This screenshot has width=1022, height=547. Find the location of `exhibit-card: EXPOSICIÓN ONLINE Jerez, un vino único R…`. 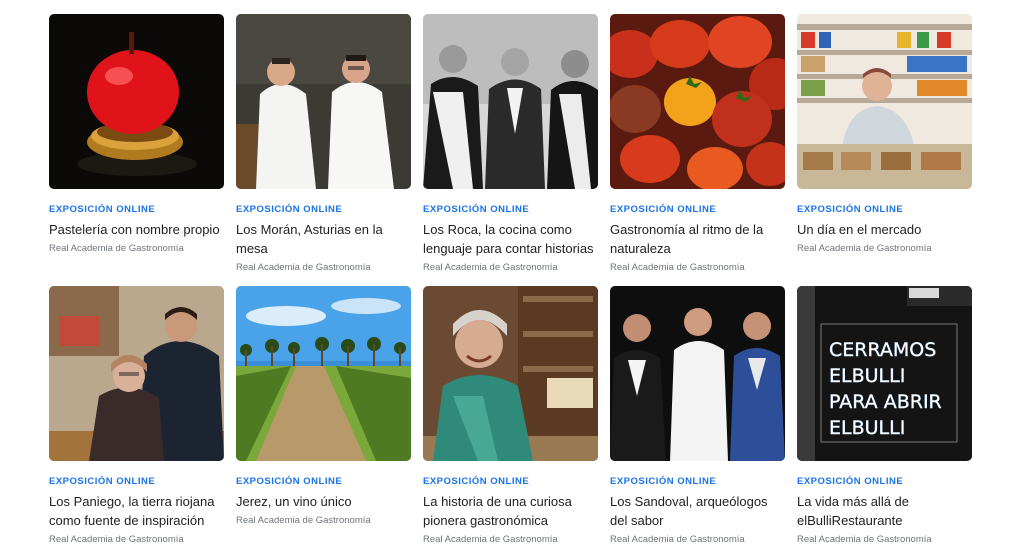

exhibit-card: EXPOSICIÓN ONLINE Jerez, un vino único R… is located at coordinates (323, 415).